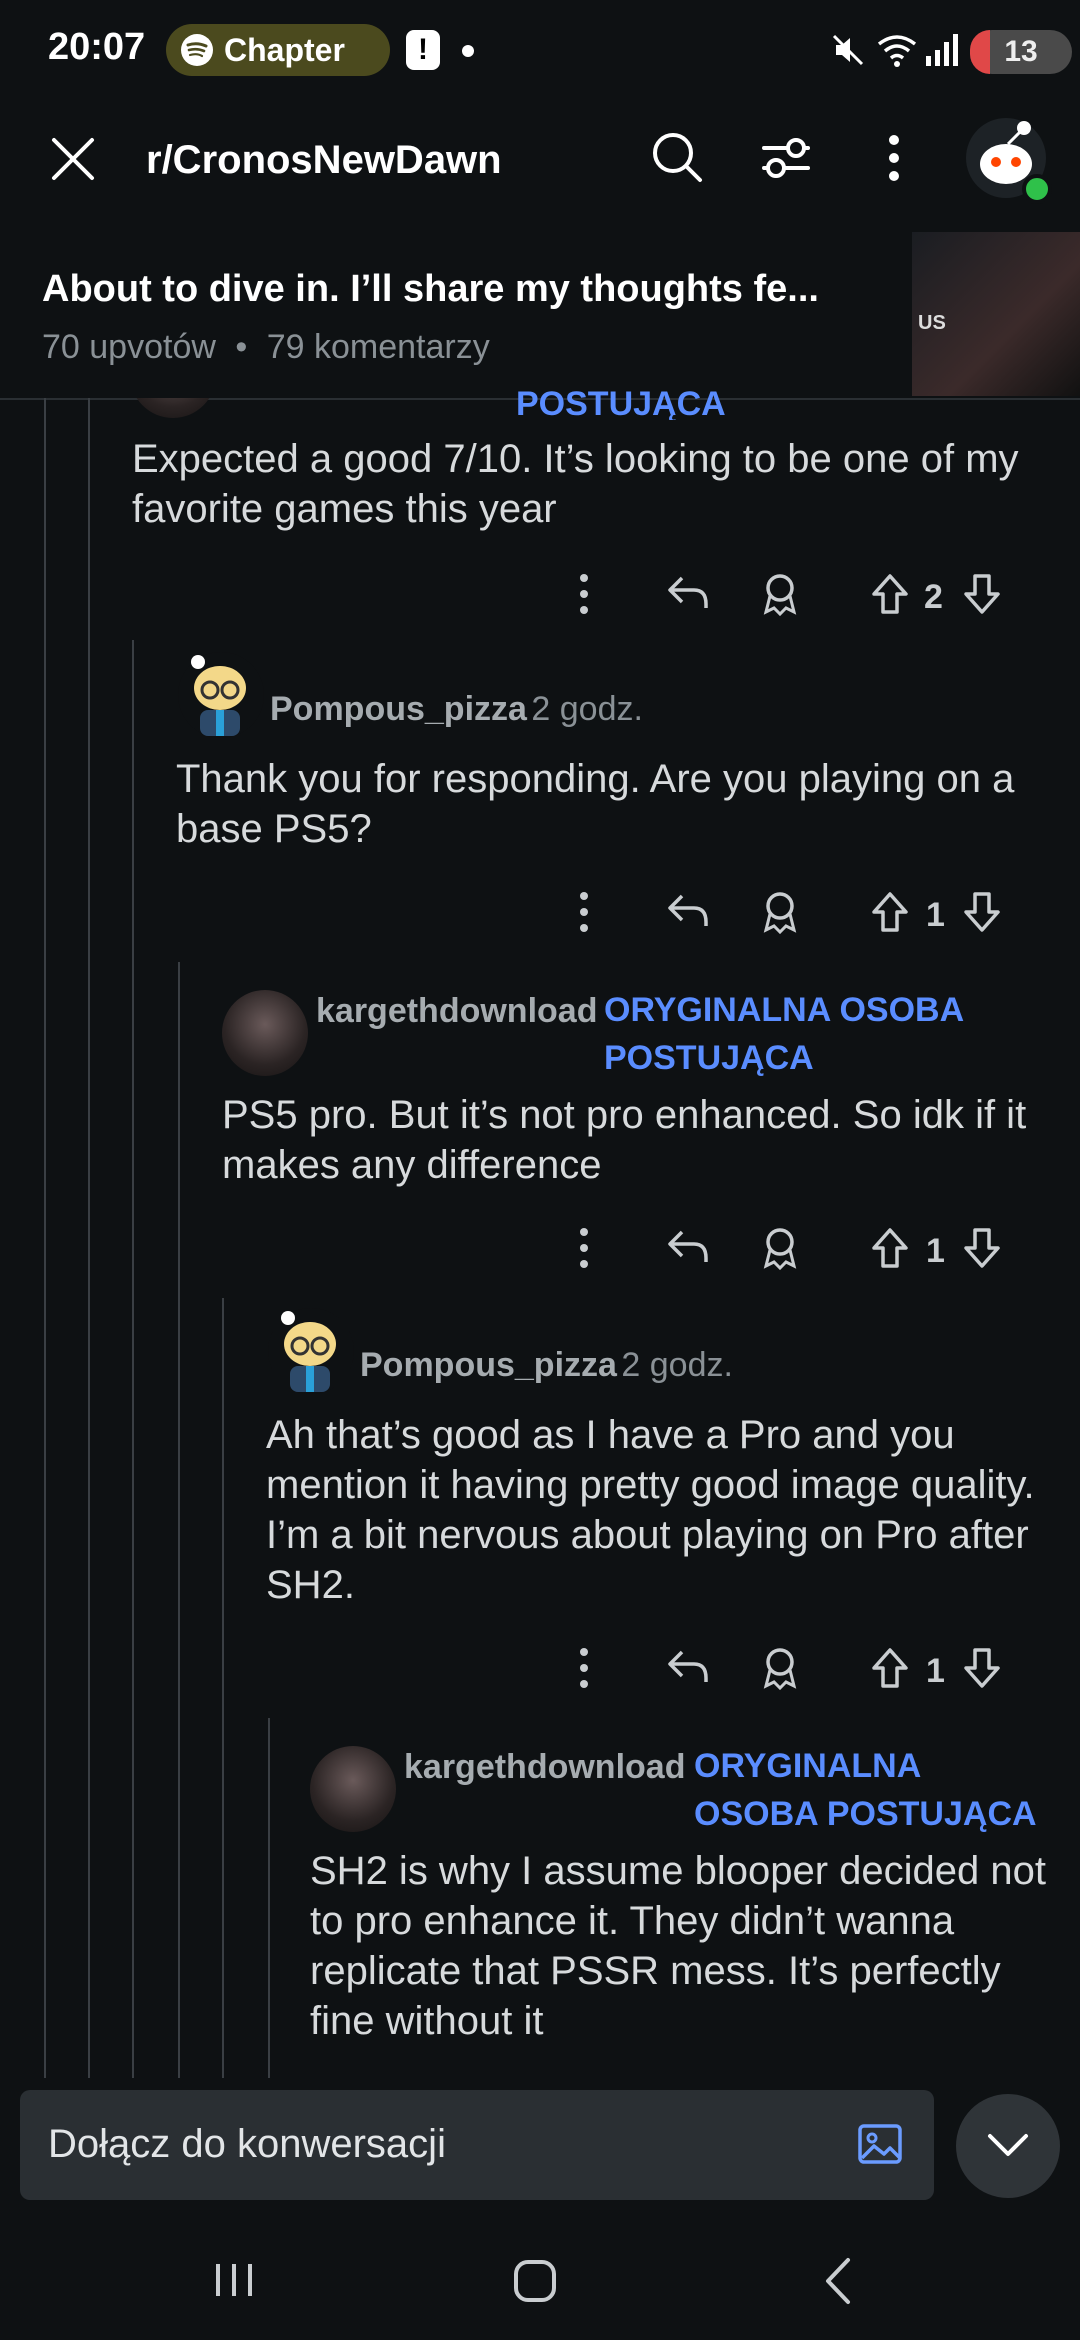  What do you see at coordinates (865, 1814) in the screenshot?
I see `op-badge-line: OSOBA POSTUJĄCA` at bounding box center [865, 1814].